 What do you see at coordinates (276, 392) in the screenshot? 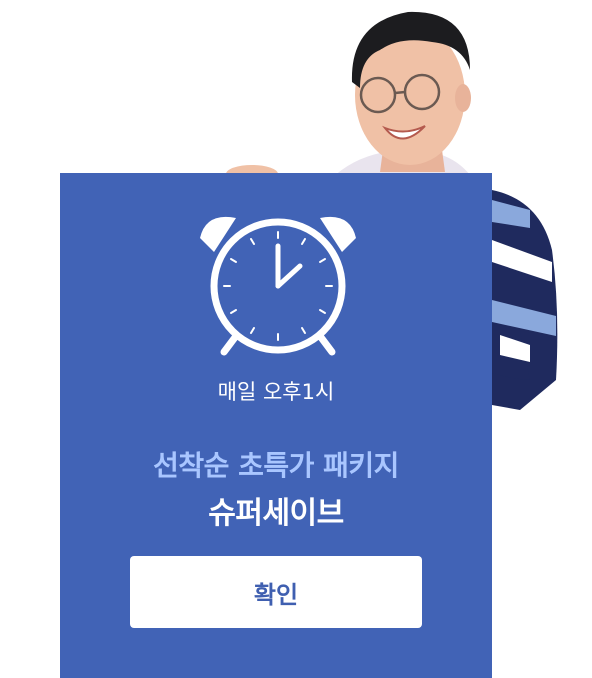
I see `schedule-text: 매일 오후1시` at bounding box center [276, 392].